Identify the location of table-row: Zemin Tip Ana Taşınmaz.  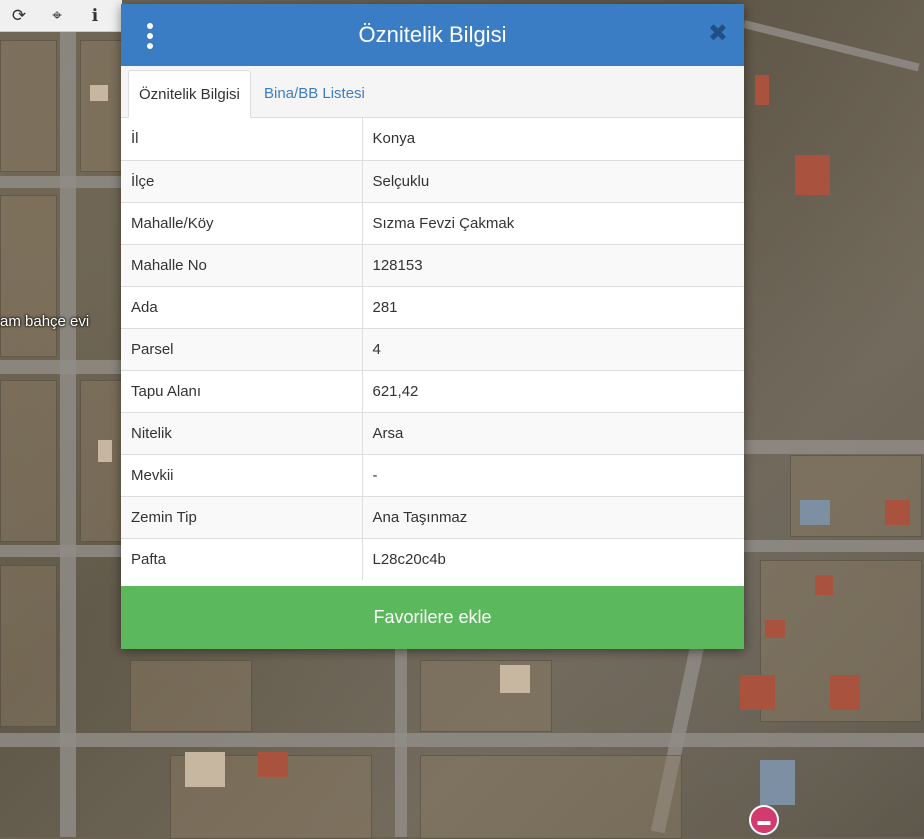
(432, 516).